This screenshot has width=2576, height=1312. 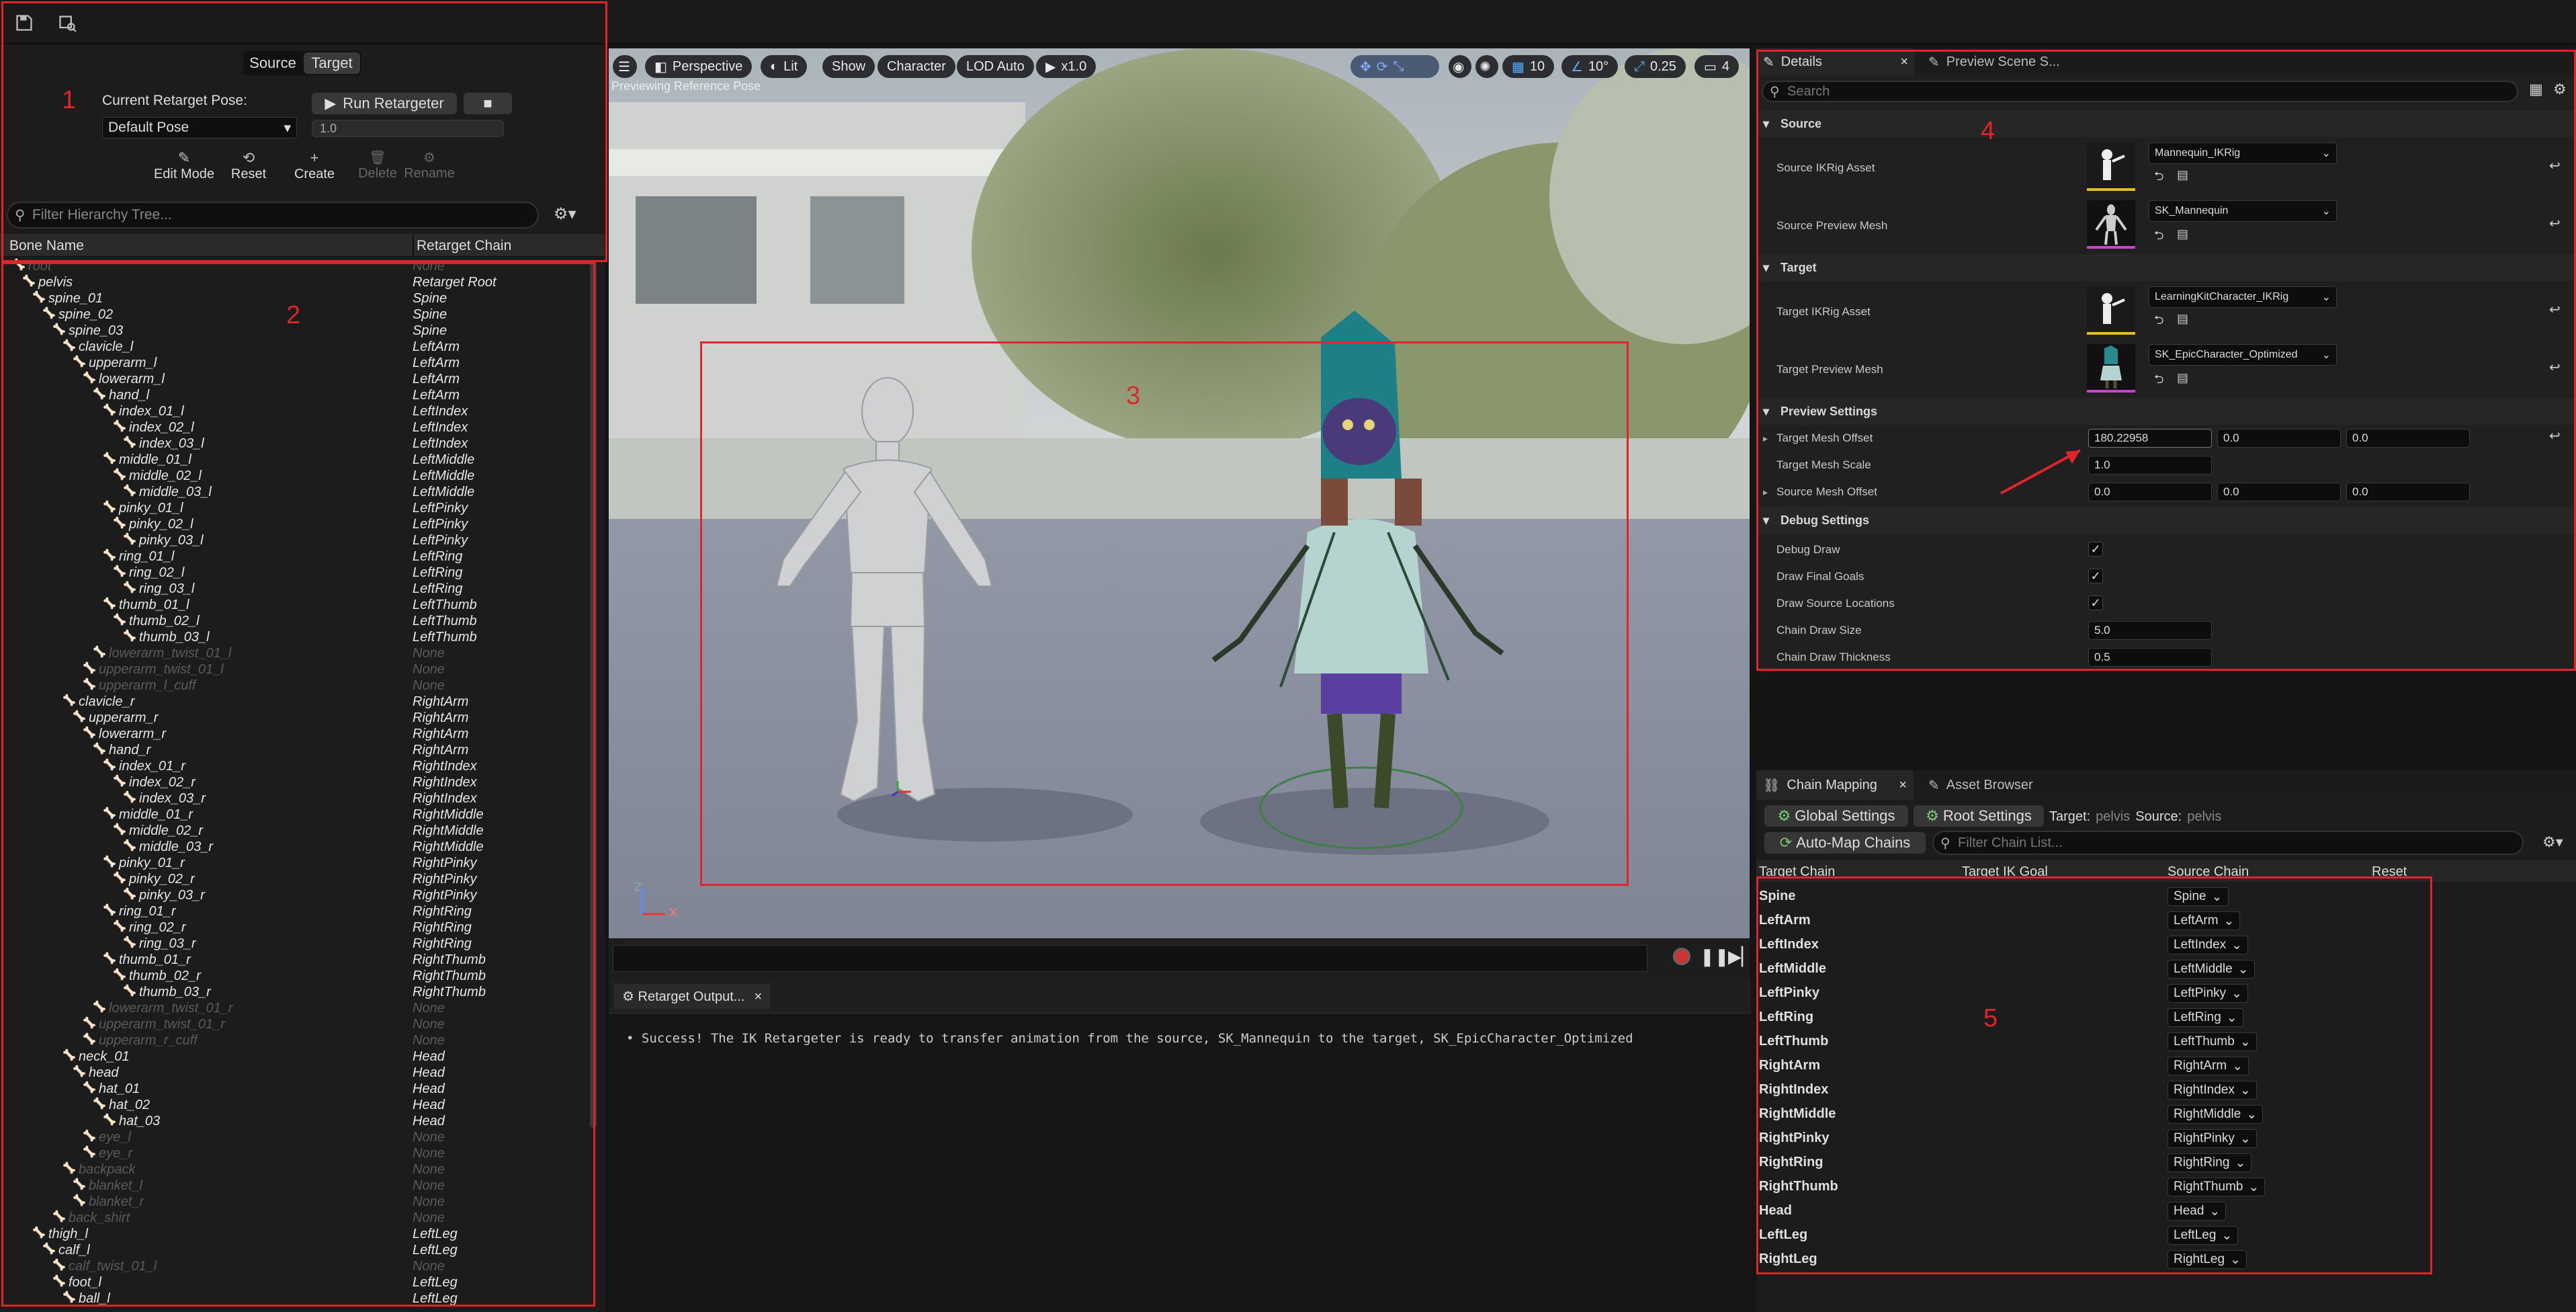 I want to click on table-view-icon: ▦, so click(x=2536, y=89).